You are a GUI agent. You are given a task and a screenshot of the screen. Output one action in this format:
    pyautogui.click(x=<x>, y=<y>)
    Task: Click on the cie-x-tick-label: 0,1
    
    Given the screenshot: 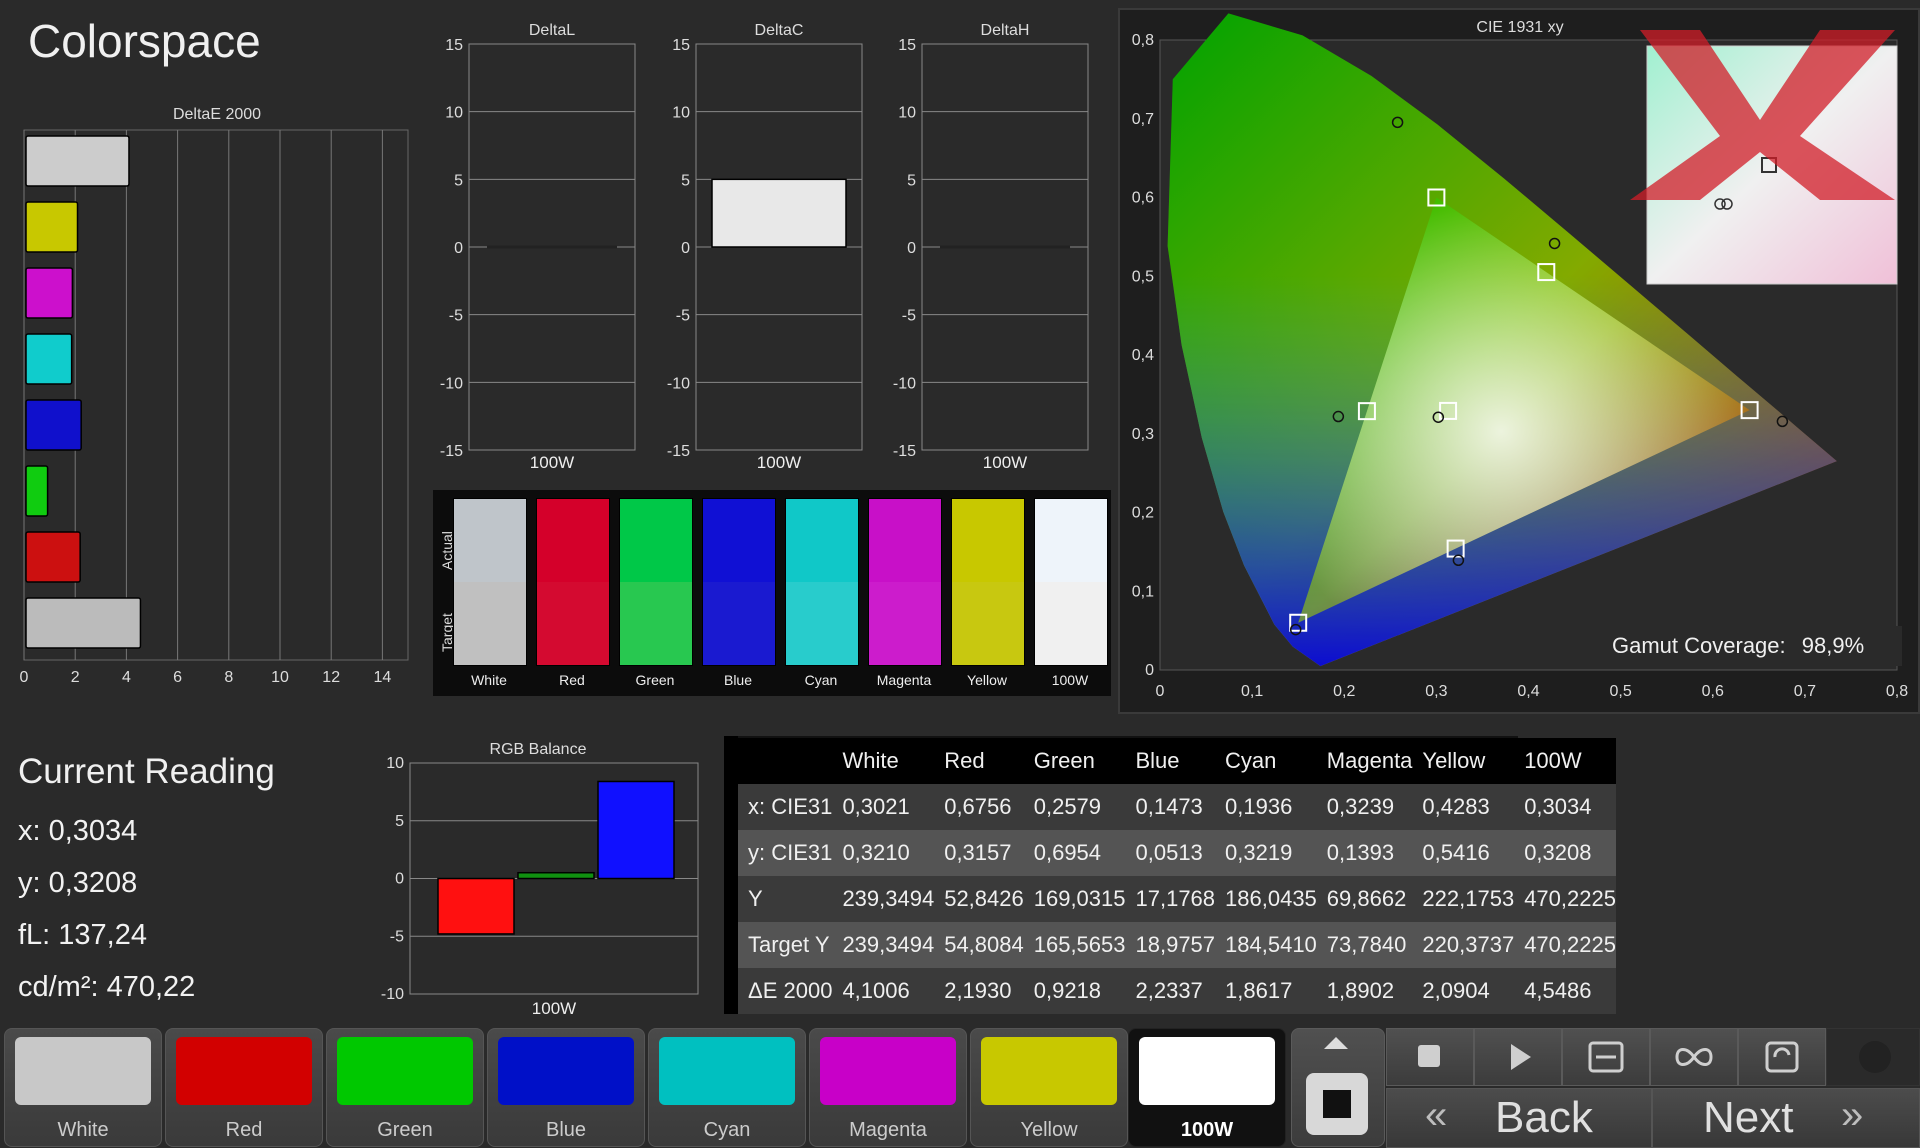 What is the action you would take?
    pyautogui.click(x=1252, y=691)
    